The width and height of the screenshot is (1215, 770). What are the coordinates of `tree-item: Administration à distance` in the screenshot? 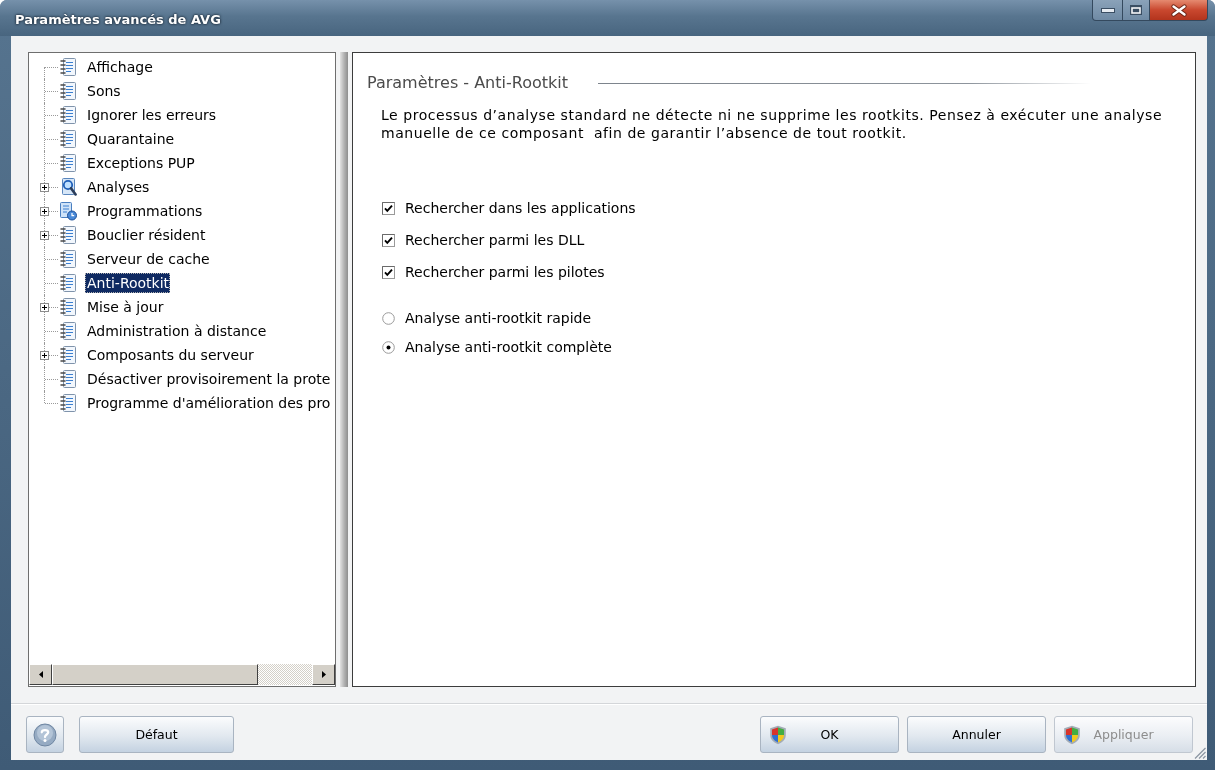 It's located at (176, 331).